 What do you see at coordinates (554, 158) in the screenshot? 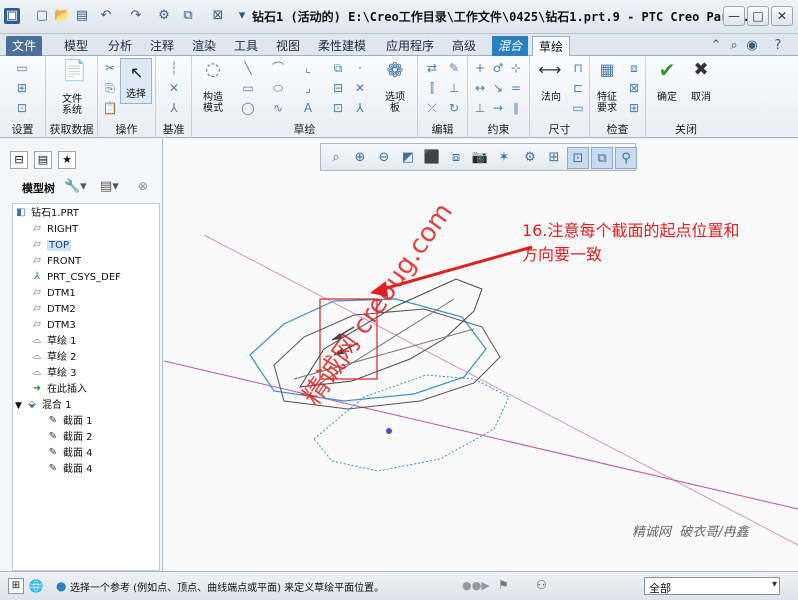
I see `spin-center-icon: ⊞` at bounding box center [554, 158].